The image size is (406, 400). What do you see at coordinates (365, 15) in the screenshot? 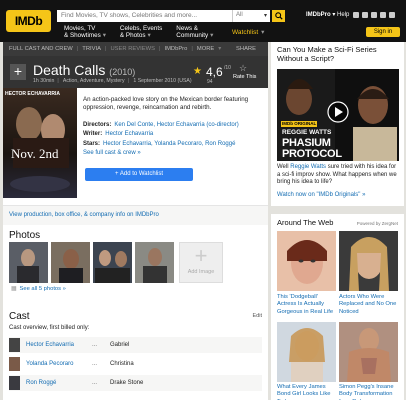
I see `instagram-icon` at bounding box center [365, 15].